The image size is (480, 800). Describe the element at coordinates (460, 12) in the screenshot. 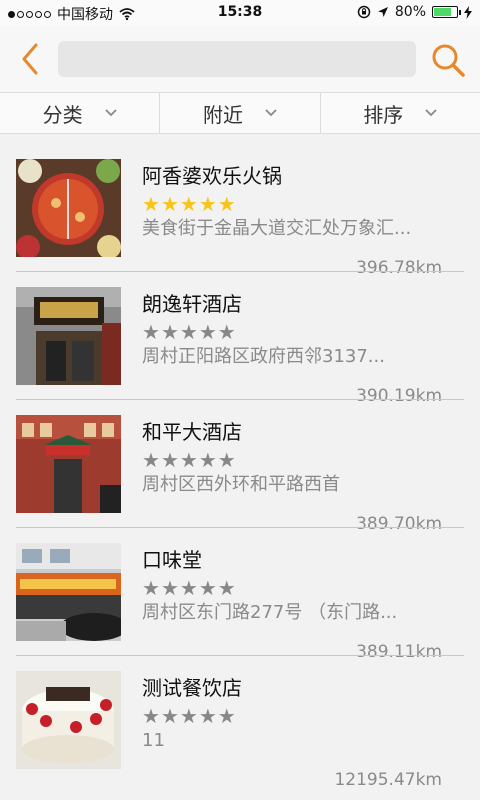

I see `battery-cap` at that location.